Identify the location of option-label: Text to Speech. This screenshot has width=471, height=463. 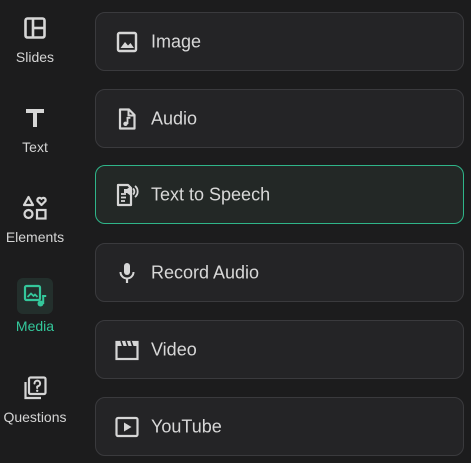
(211, 194).